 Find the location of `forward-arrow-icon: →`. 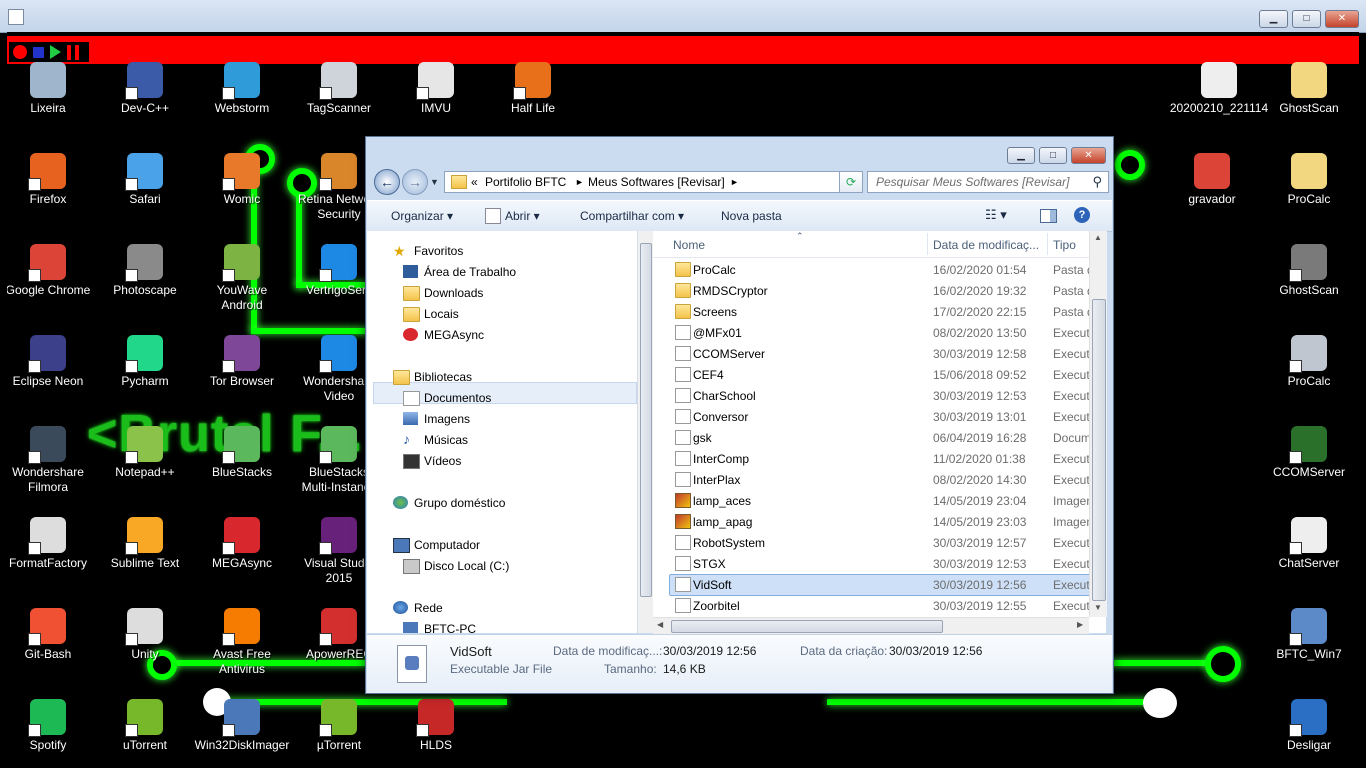

forward-arrow-icon: → is located at coordinates (415, 182).